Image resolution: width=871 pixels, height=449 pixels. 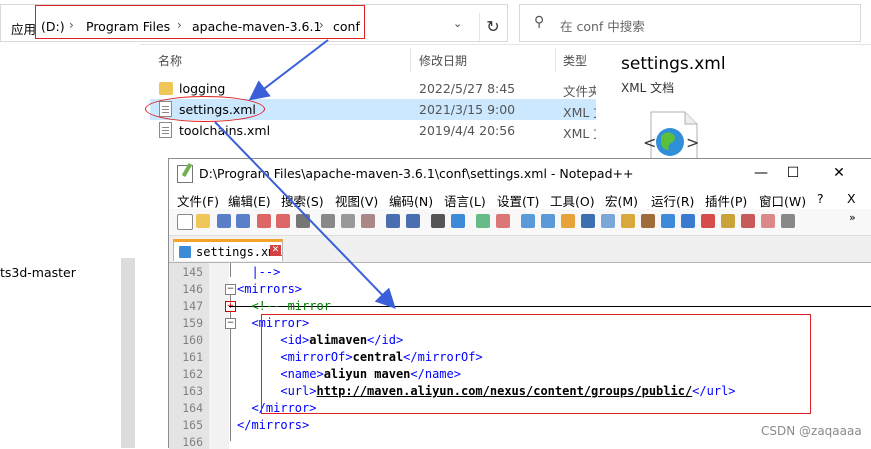 I want to click on arrow-file-to-mirror, so click(x=305, y=215).